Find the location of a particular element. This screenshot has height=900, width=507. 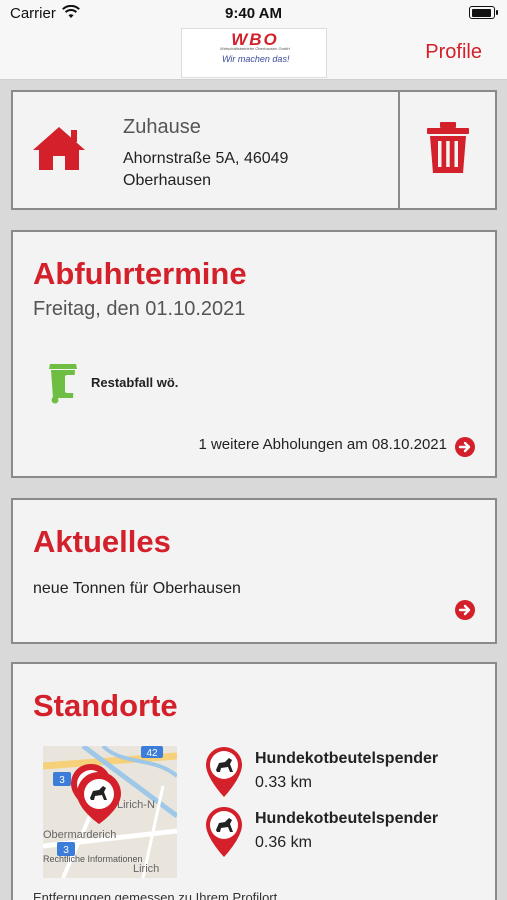

trash-icon is located at coordinates (448, 150).